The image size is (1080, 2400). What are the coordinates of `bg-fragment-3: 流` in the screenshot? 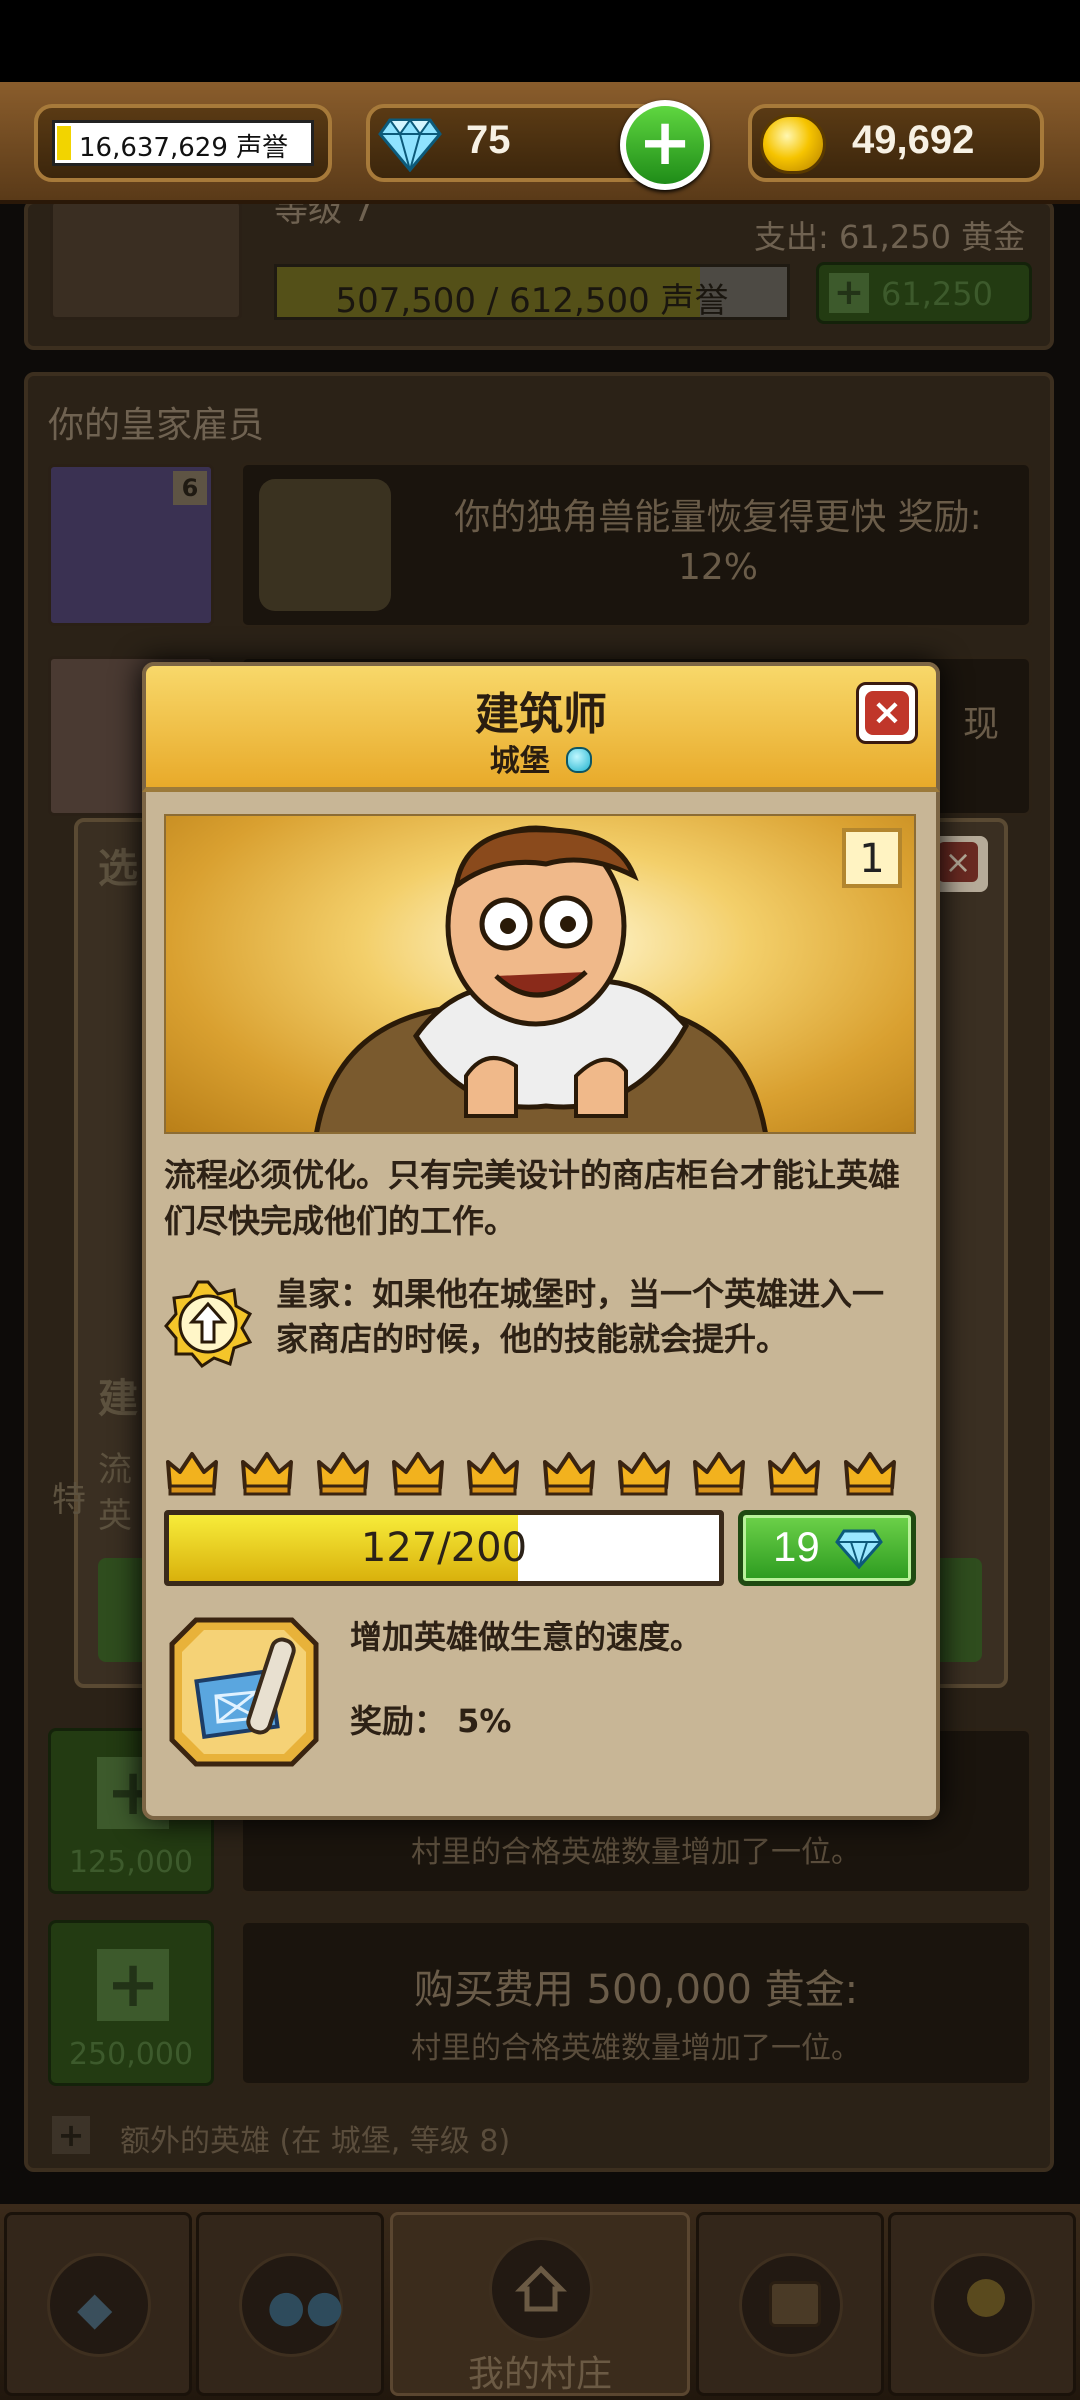 It's located at (115, 1470).